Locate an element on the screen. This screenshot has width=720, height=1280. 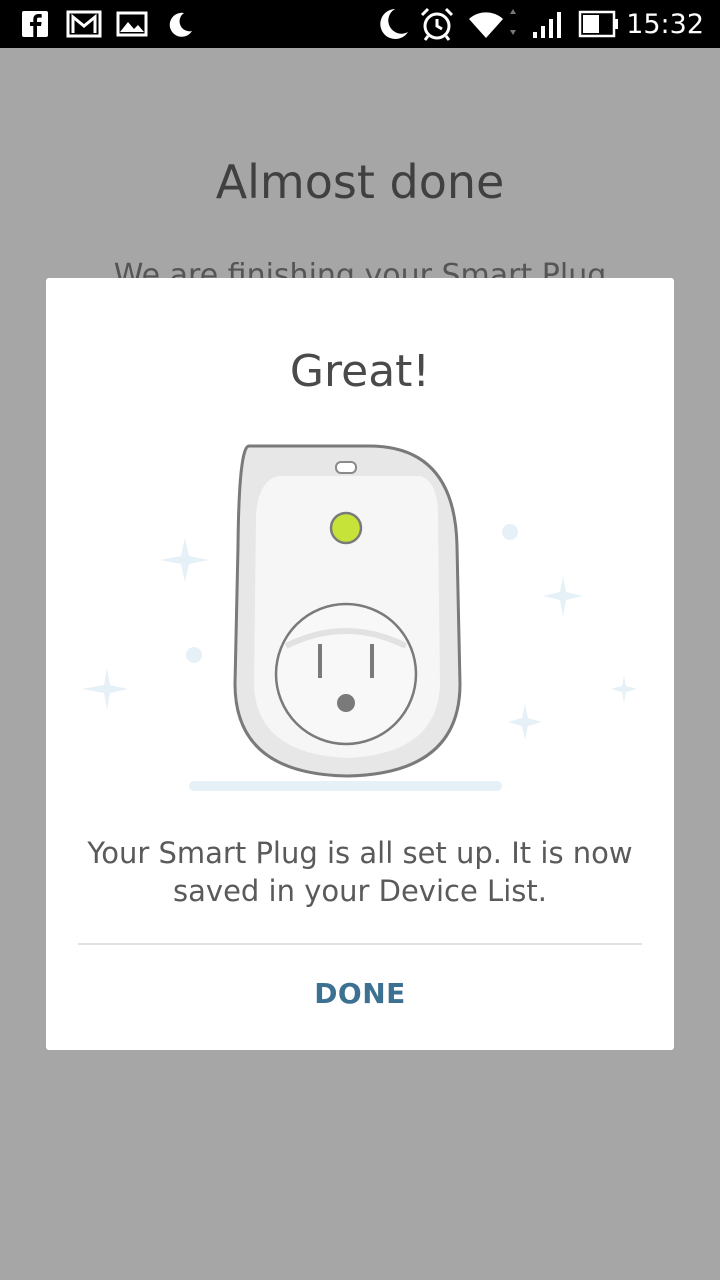
status-time: 15:32 is located at coordinates (665, 24).